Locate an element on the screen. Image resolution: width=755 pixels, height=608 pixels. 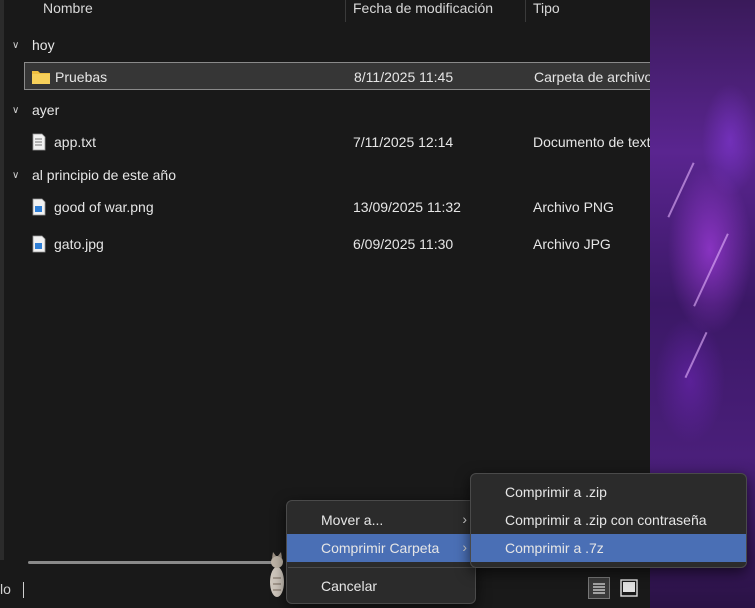
menu-item-cancelar: Cancelar is located at coordinates (381, 586).